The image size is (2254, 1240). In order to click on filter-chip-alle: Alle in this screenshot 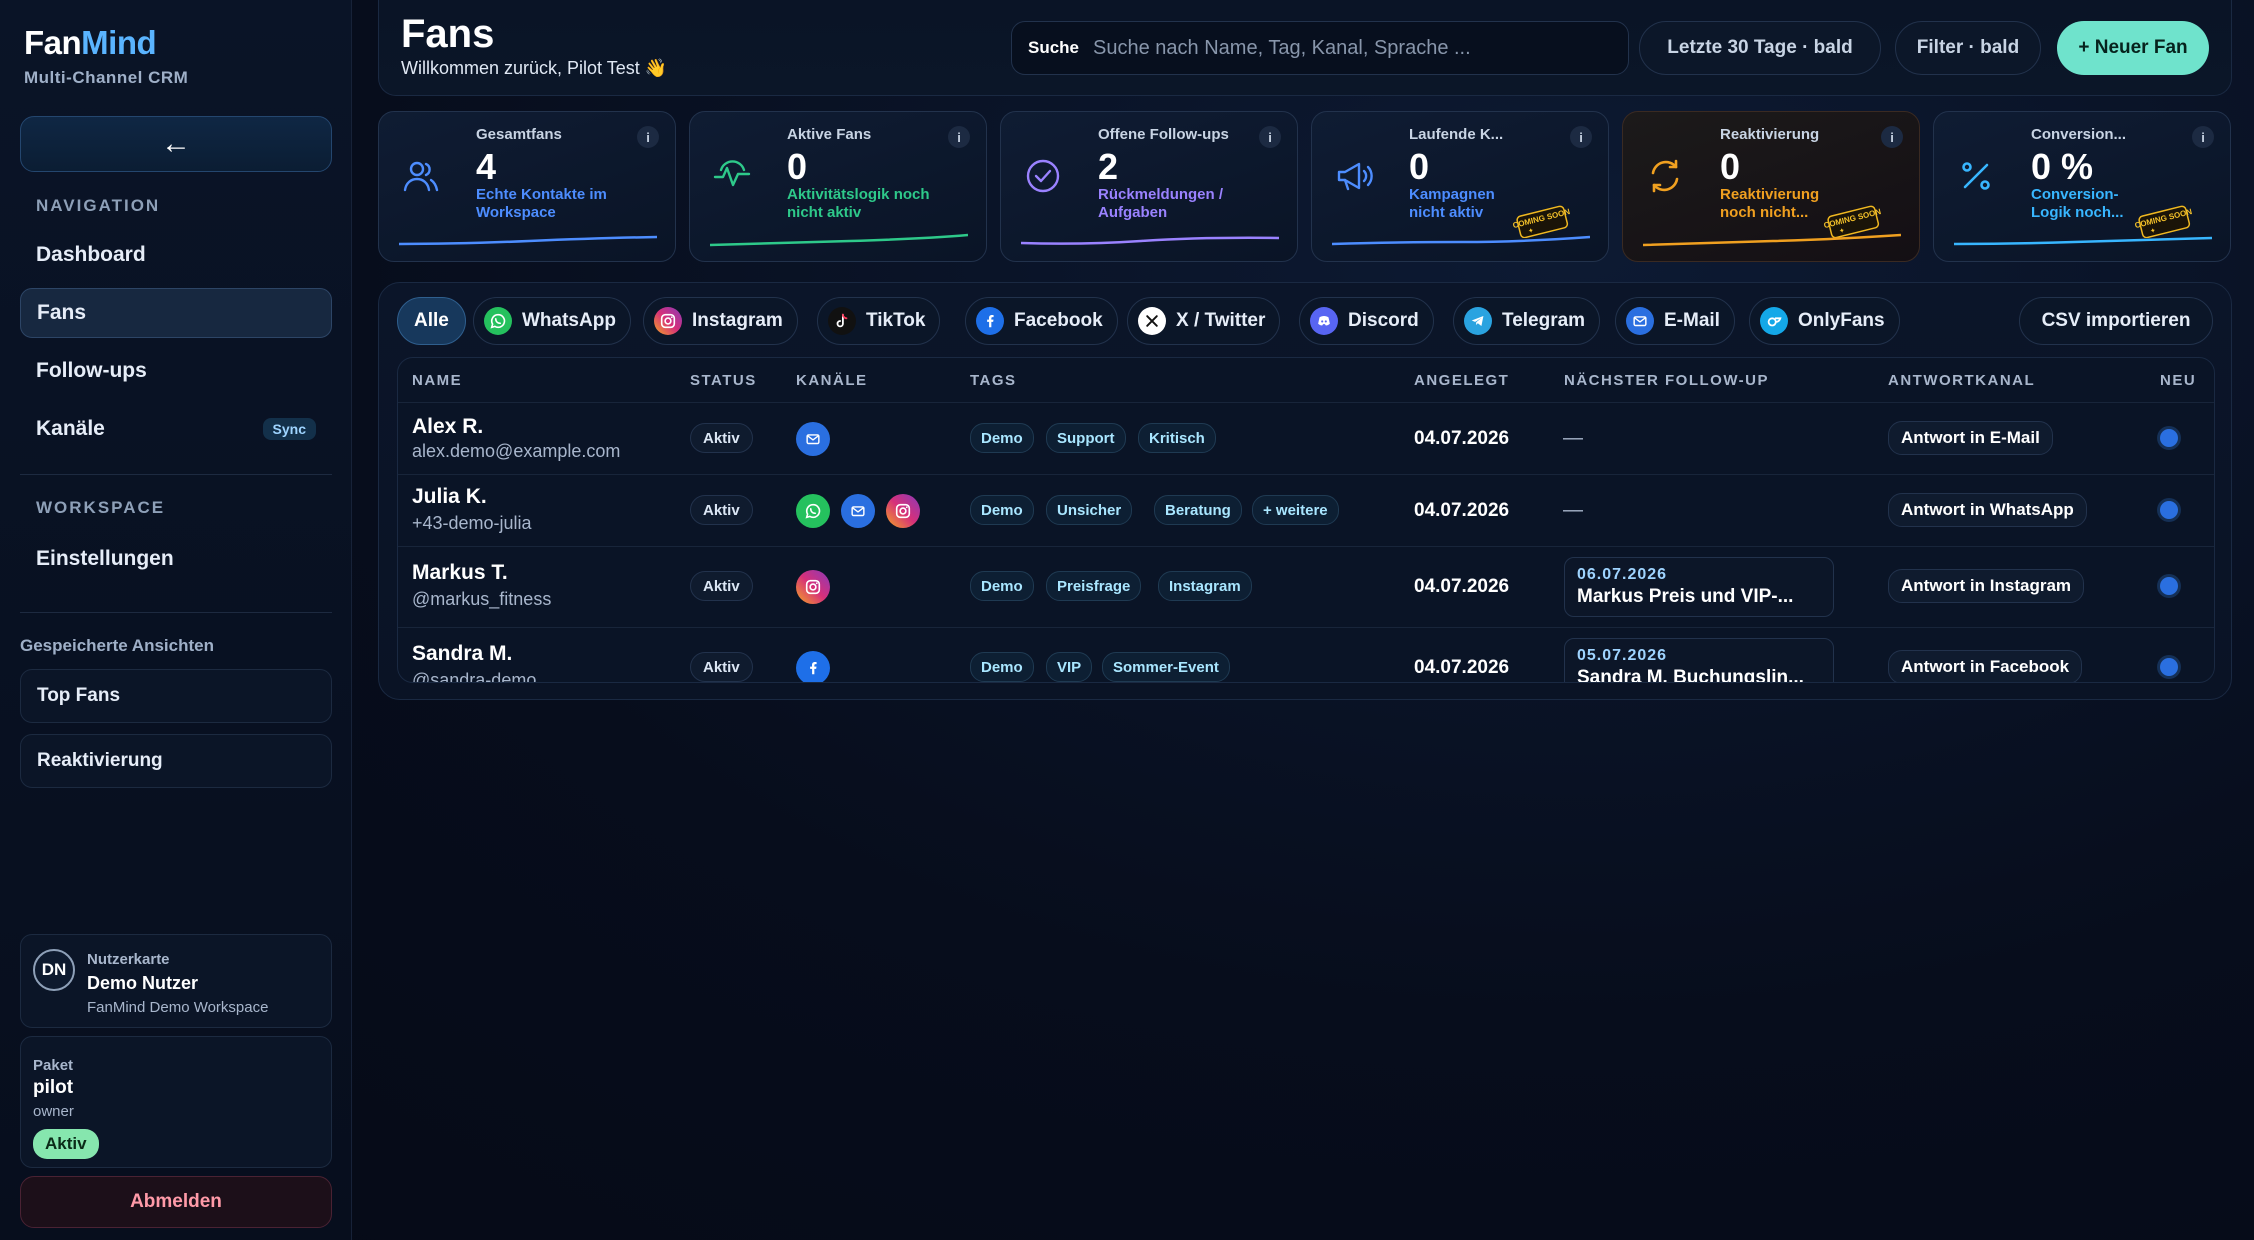, I will do `click(431, 321)`.